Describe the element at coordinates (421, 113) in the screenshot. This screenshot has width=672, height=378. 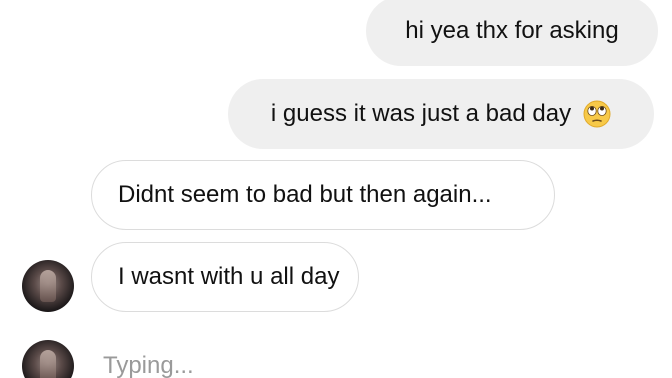
I see `message-text: i guess it was just a bad day` at that location.